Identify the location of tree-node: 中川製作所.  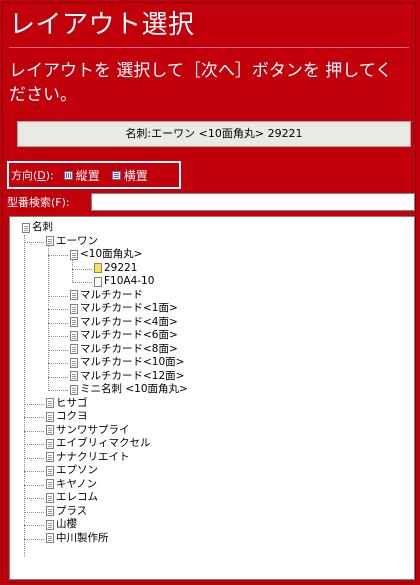
(77, 538).